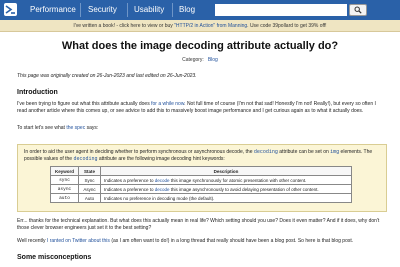 This screenshot has width=400, height=267. What do you see at coordinates (200, 10) in the screenshot?
I see `top-nav: Performance Security Usability Blog` at bounding box center [200, 10].